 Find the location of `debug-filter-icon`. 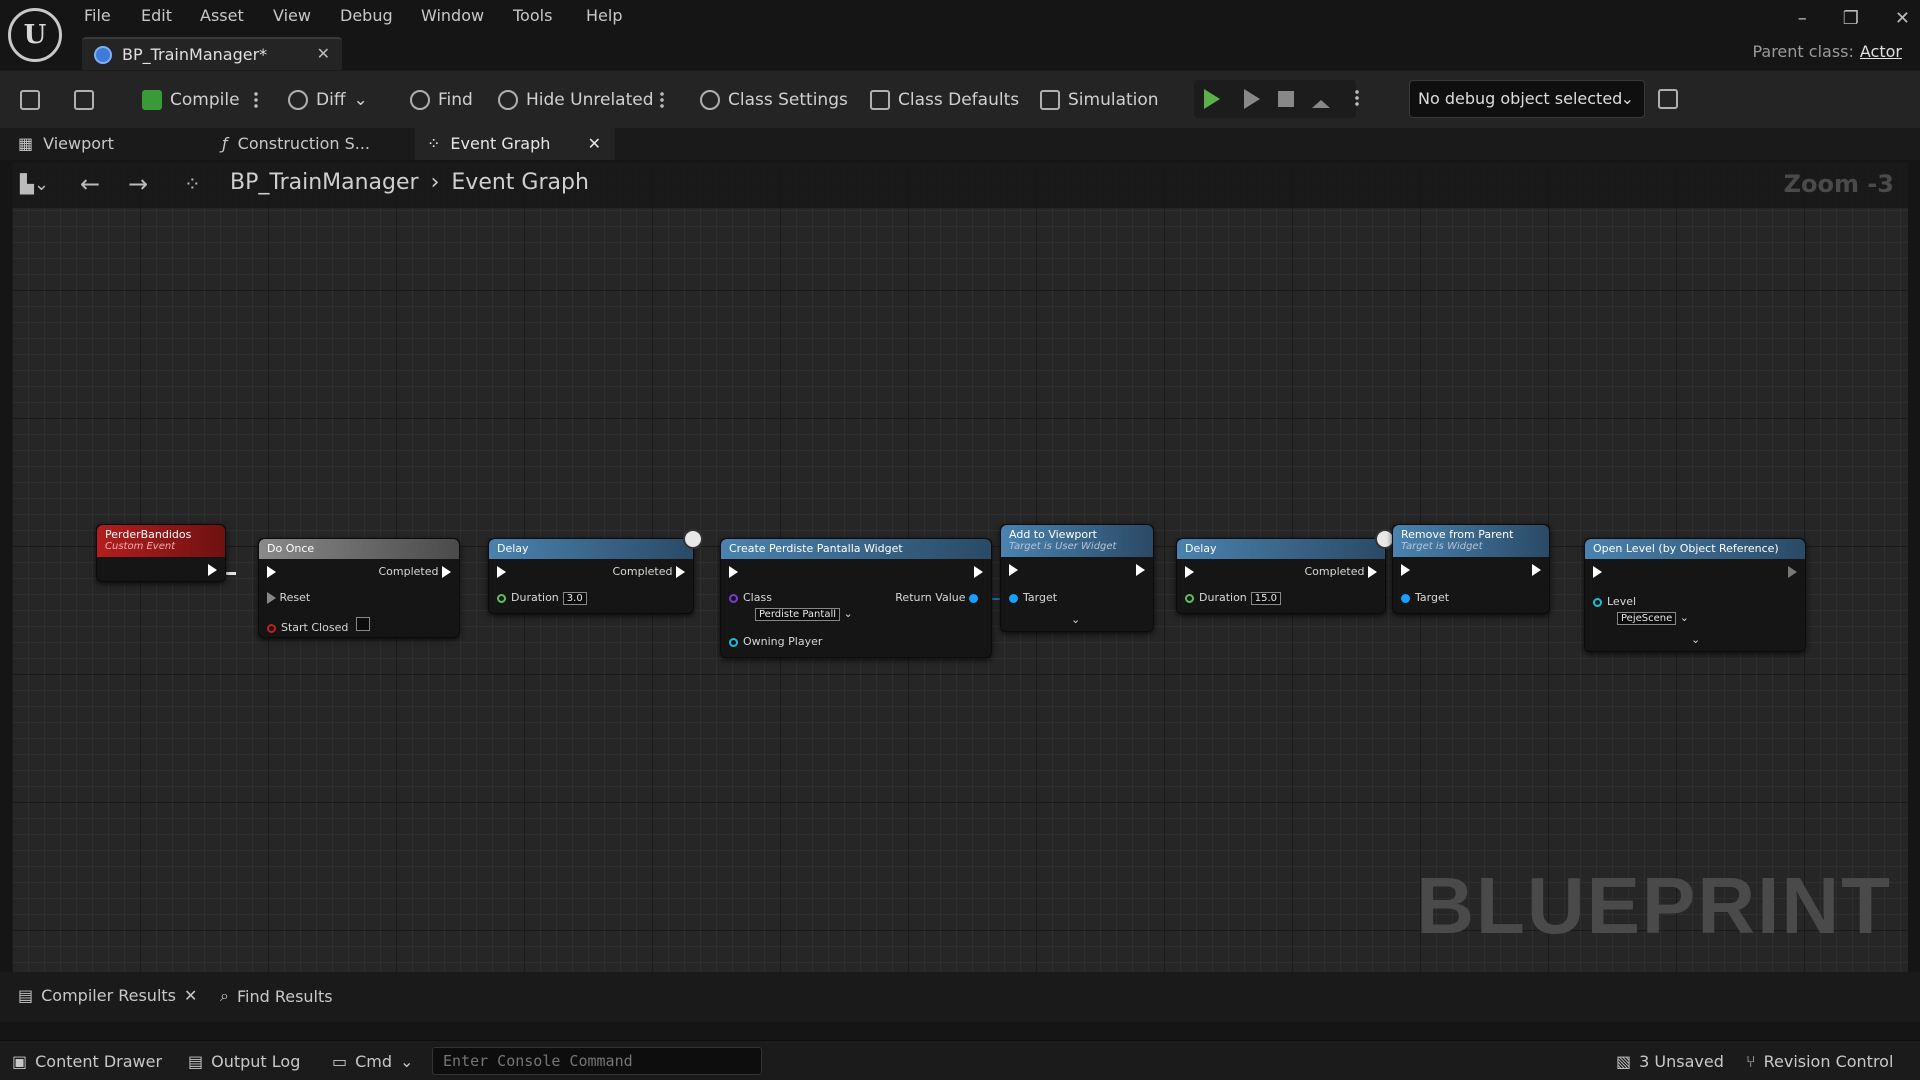

debug-filter-icon is located at coordinates (1668, 99).